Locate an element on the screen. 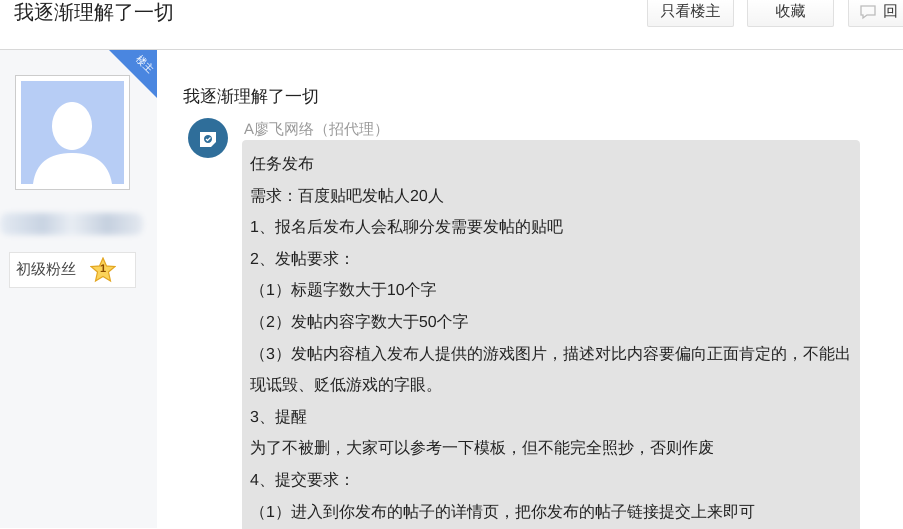  level-star-icon: 1 is located at coordinates (103, 270).